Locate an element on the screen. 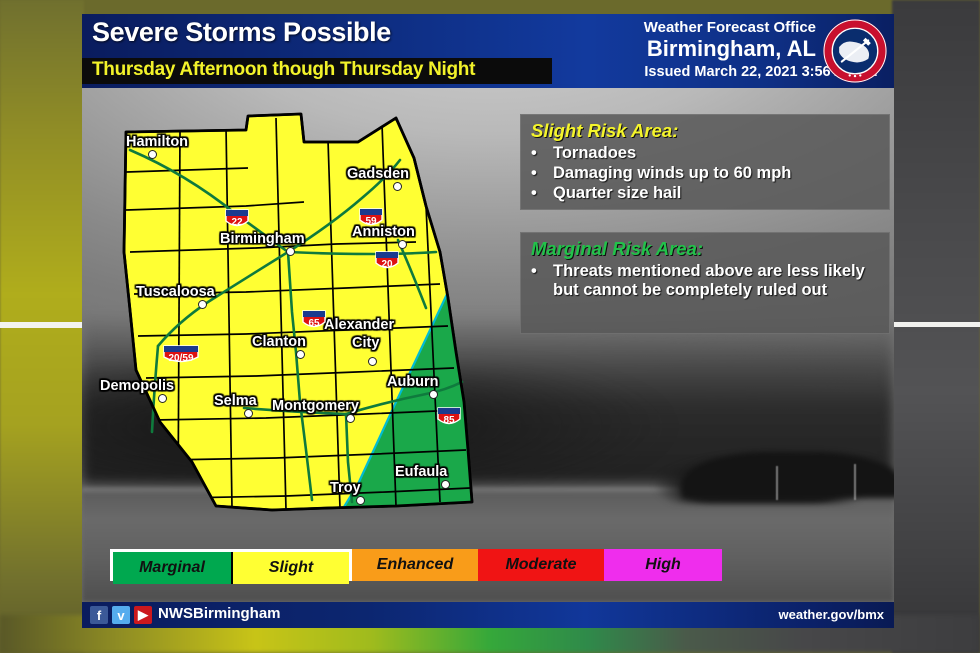 This screenshot has height=653, width=980. svg-text: 20/59 is located at coordinates (180, 358).